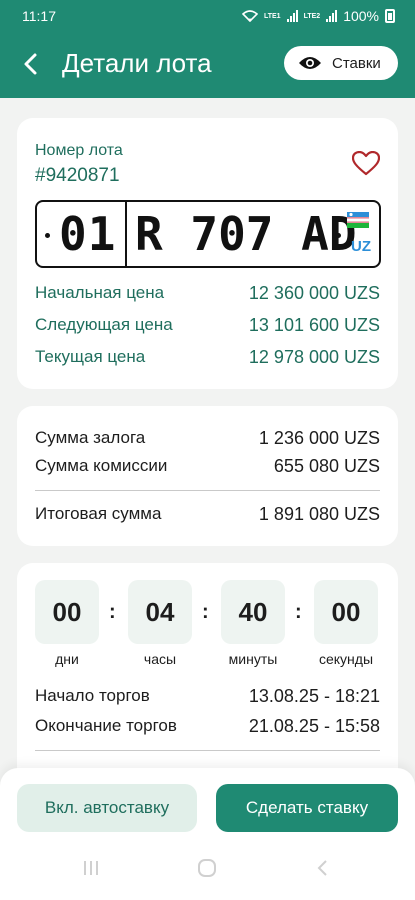  What do you see at coordinates (207, 357) in the screenshot?
I see `price-row: Текущая цена 12 978 000 UZS` at bounding box center [207, 357].